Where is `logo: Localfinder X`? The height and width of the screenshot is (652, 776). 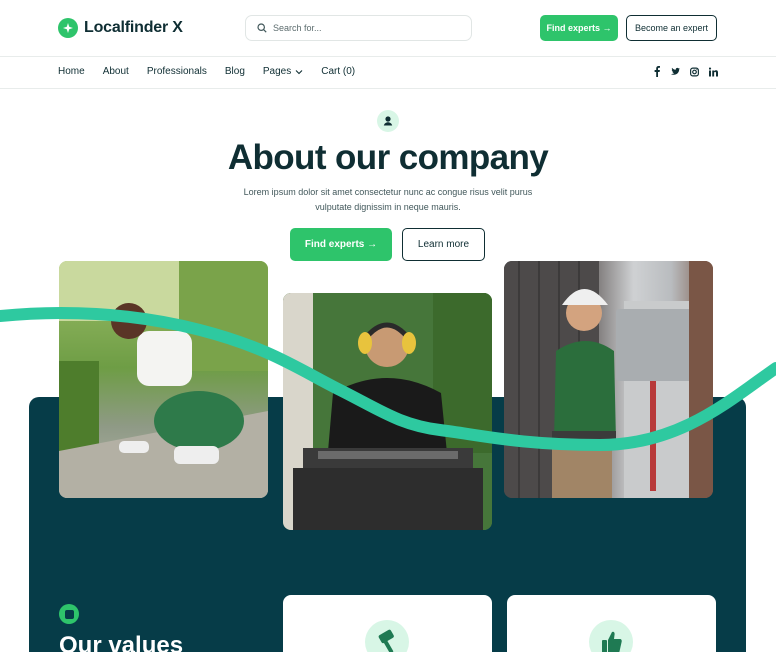
logo: Localfinder X is located at coordinates (120, 28).